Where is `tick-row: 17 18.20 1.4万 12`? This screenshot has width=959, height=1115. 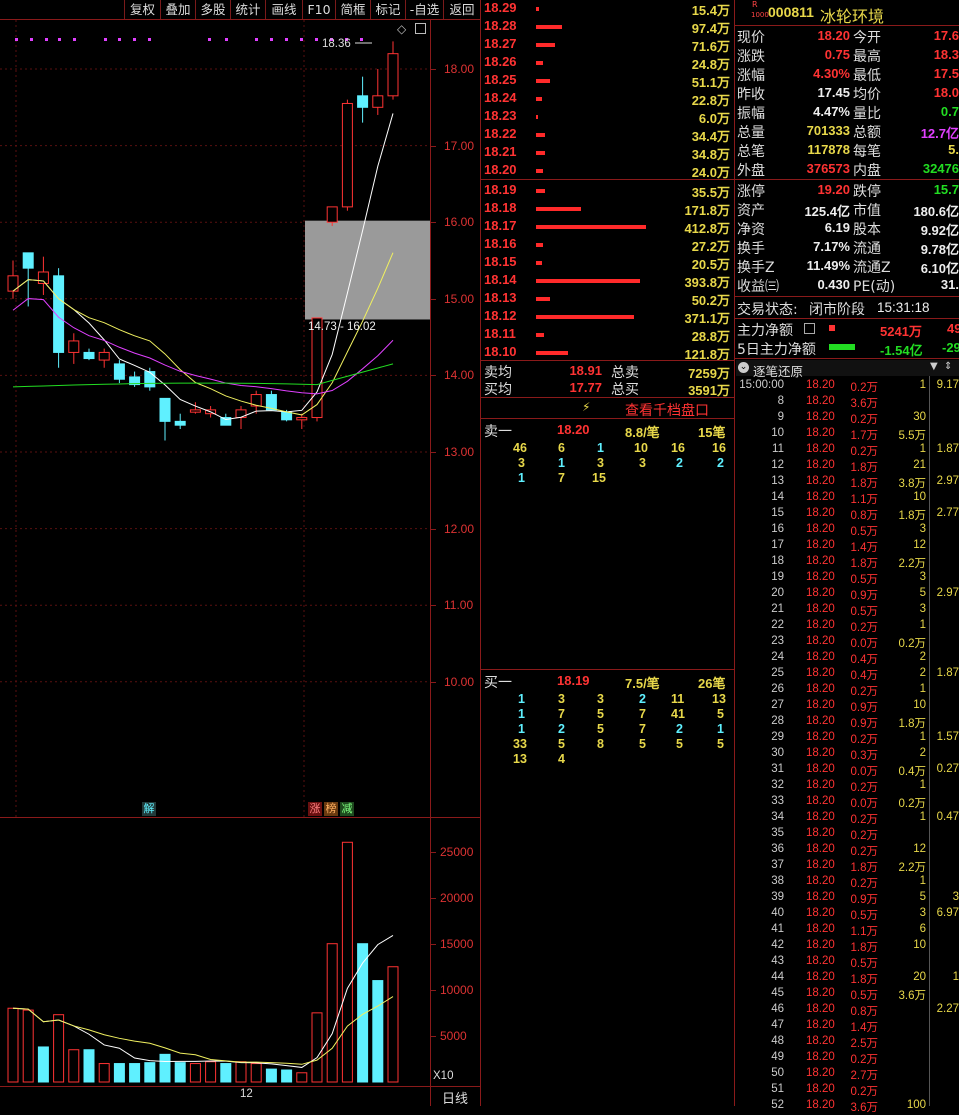 tick-row: 17 18.20 1.4万 12 is located at coordinates (847, 547).